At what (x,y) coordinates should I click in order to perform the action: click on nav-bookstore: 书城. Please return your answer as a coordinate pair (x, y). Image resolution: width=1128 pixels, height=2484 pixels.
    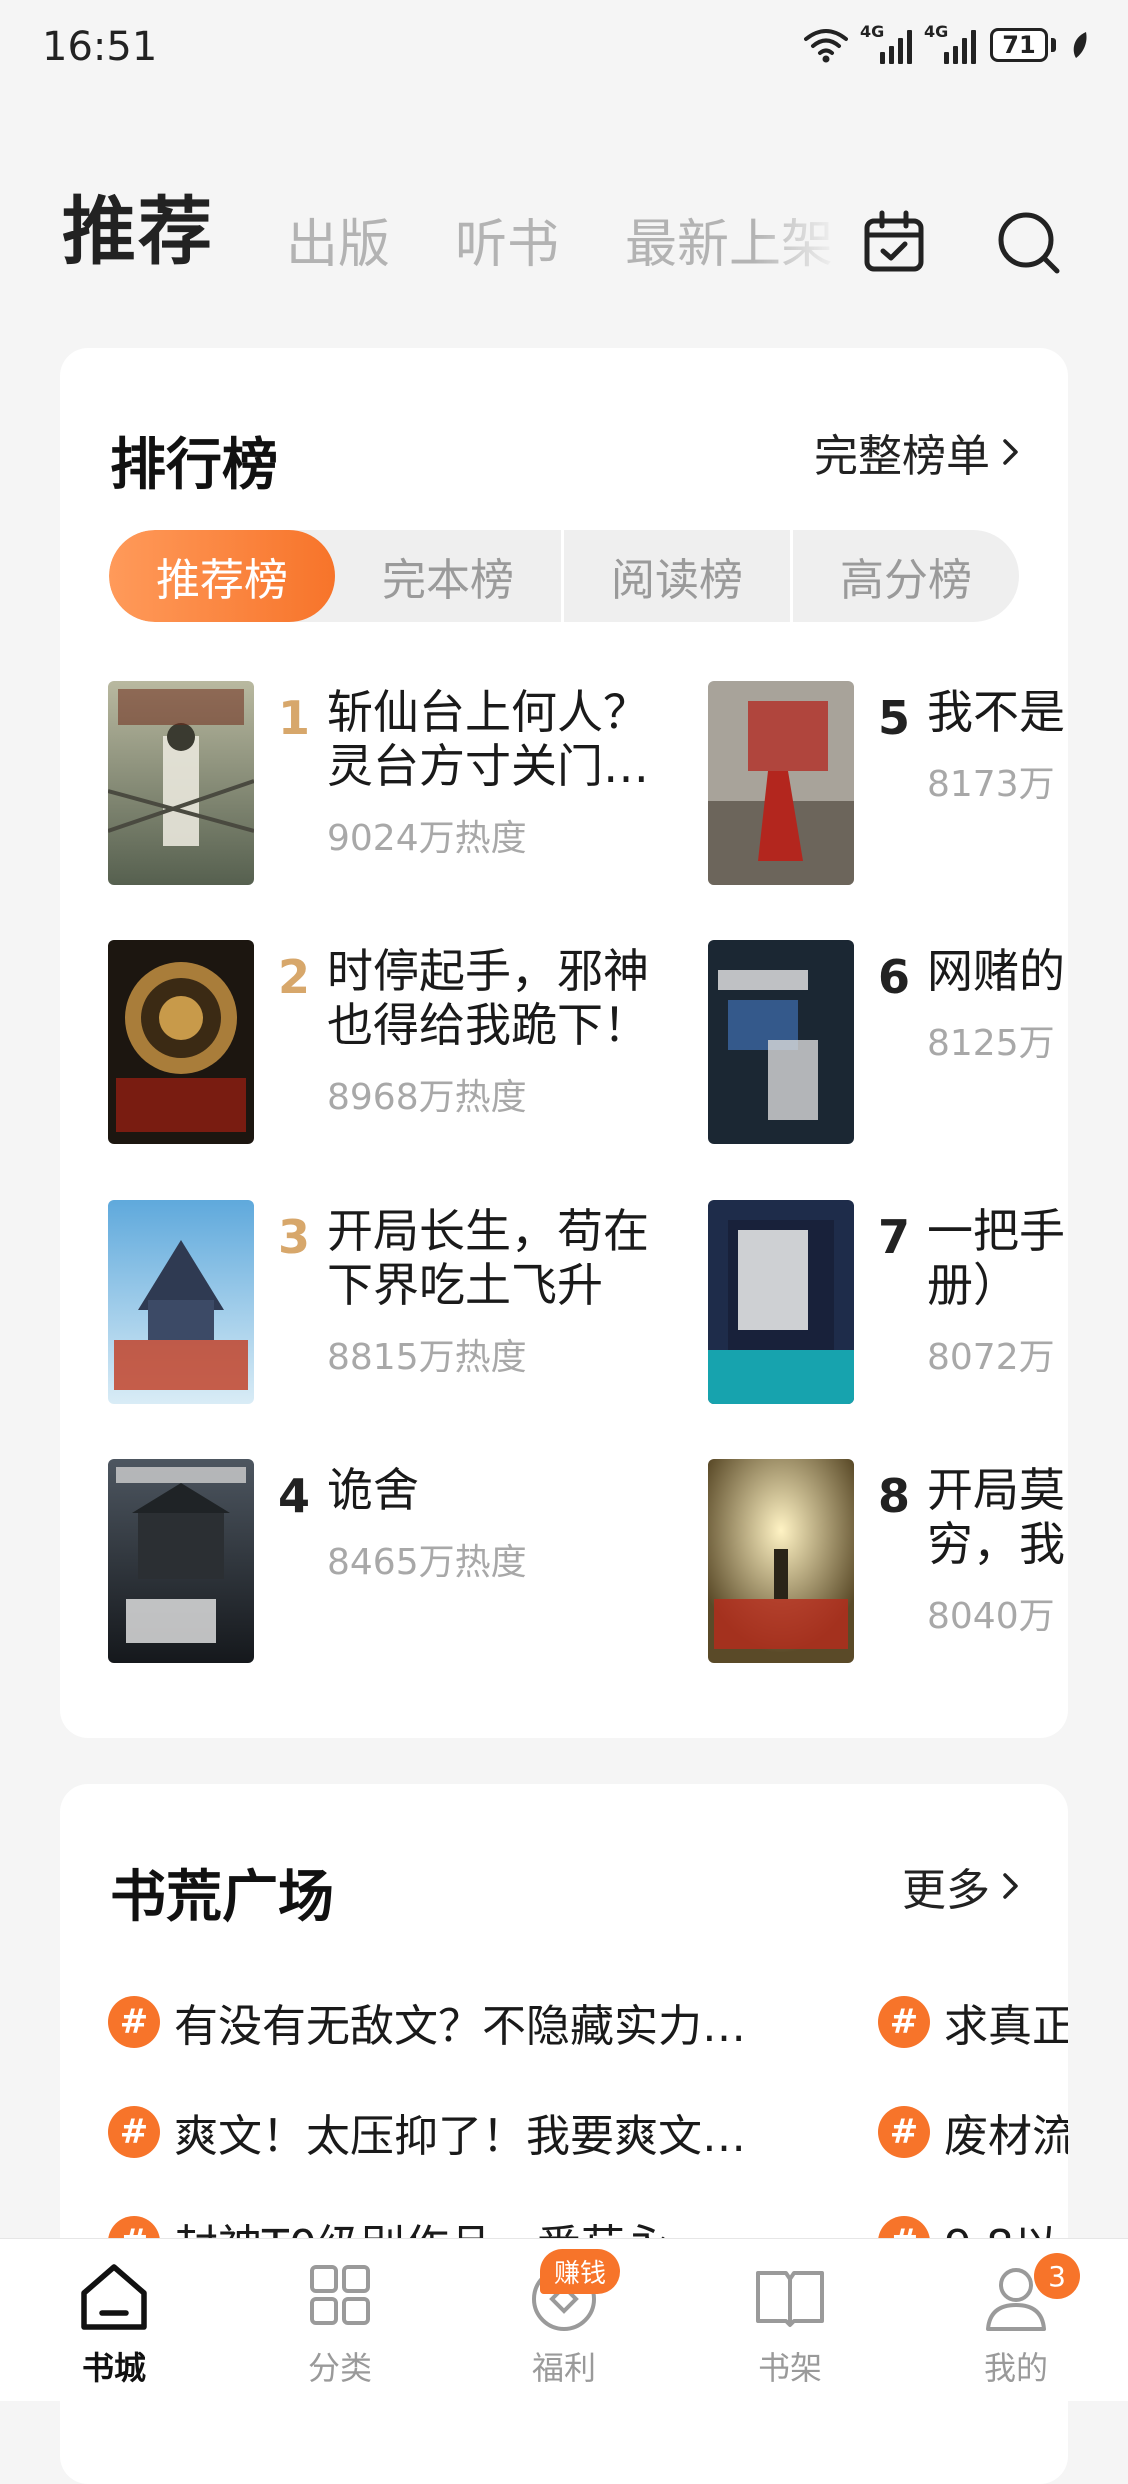
    Looking at the image, I should click on (114, 2324).